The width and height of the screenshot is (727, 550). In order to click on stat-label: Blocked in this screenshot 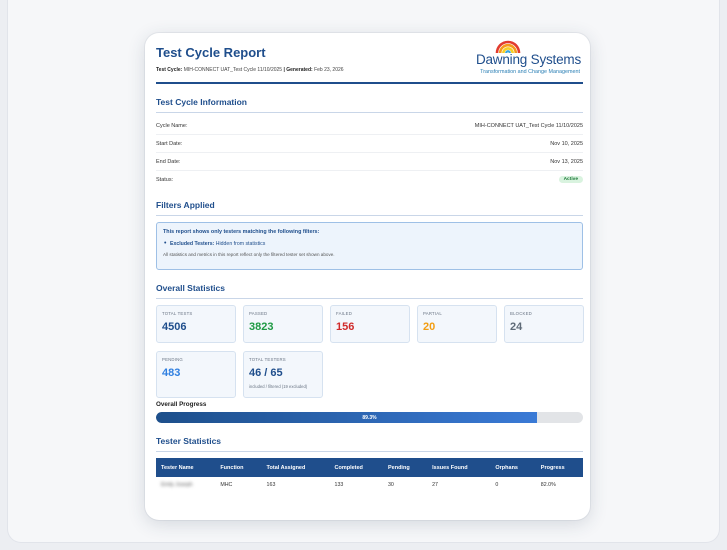, I will do `click(521, 313)`.